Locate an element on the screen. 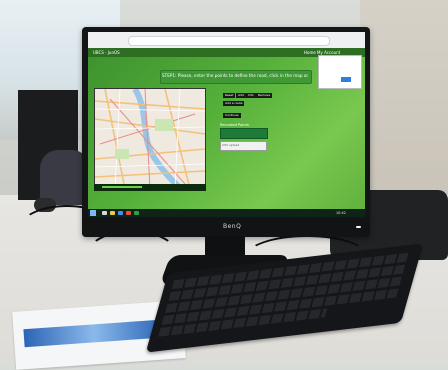  route-map is located at coordinates (150, 139).